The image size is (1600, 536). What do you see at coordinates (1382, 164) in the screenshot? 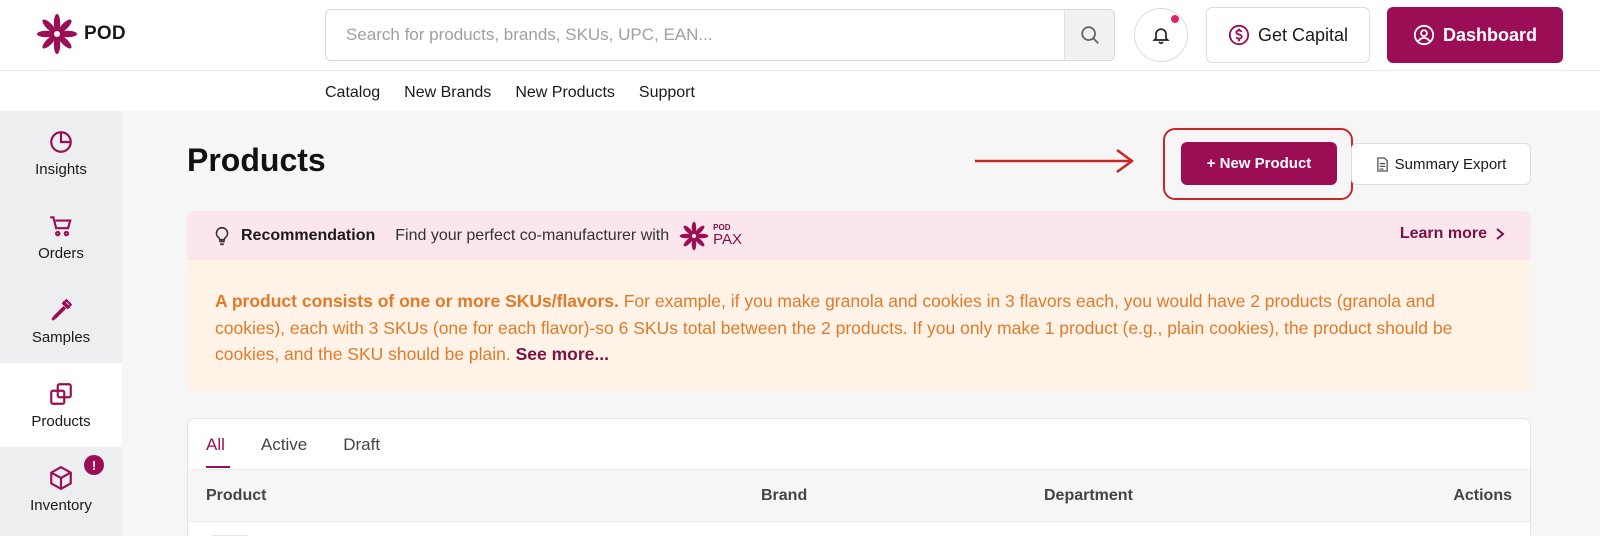
I see `document-icon` at bounding box center [1382, 164].